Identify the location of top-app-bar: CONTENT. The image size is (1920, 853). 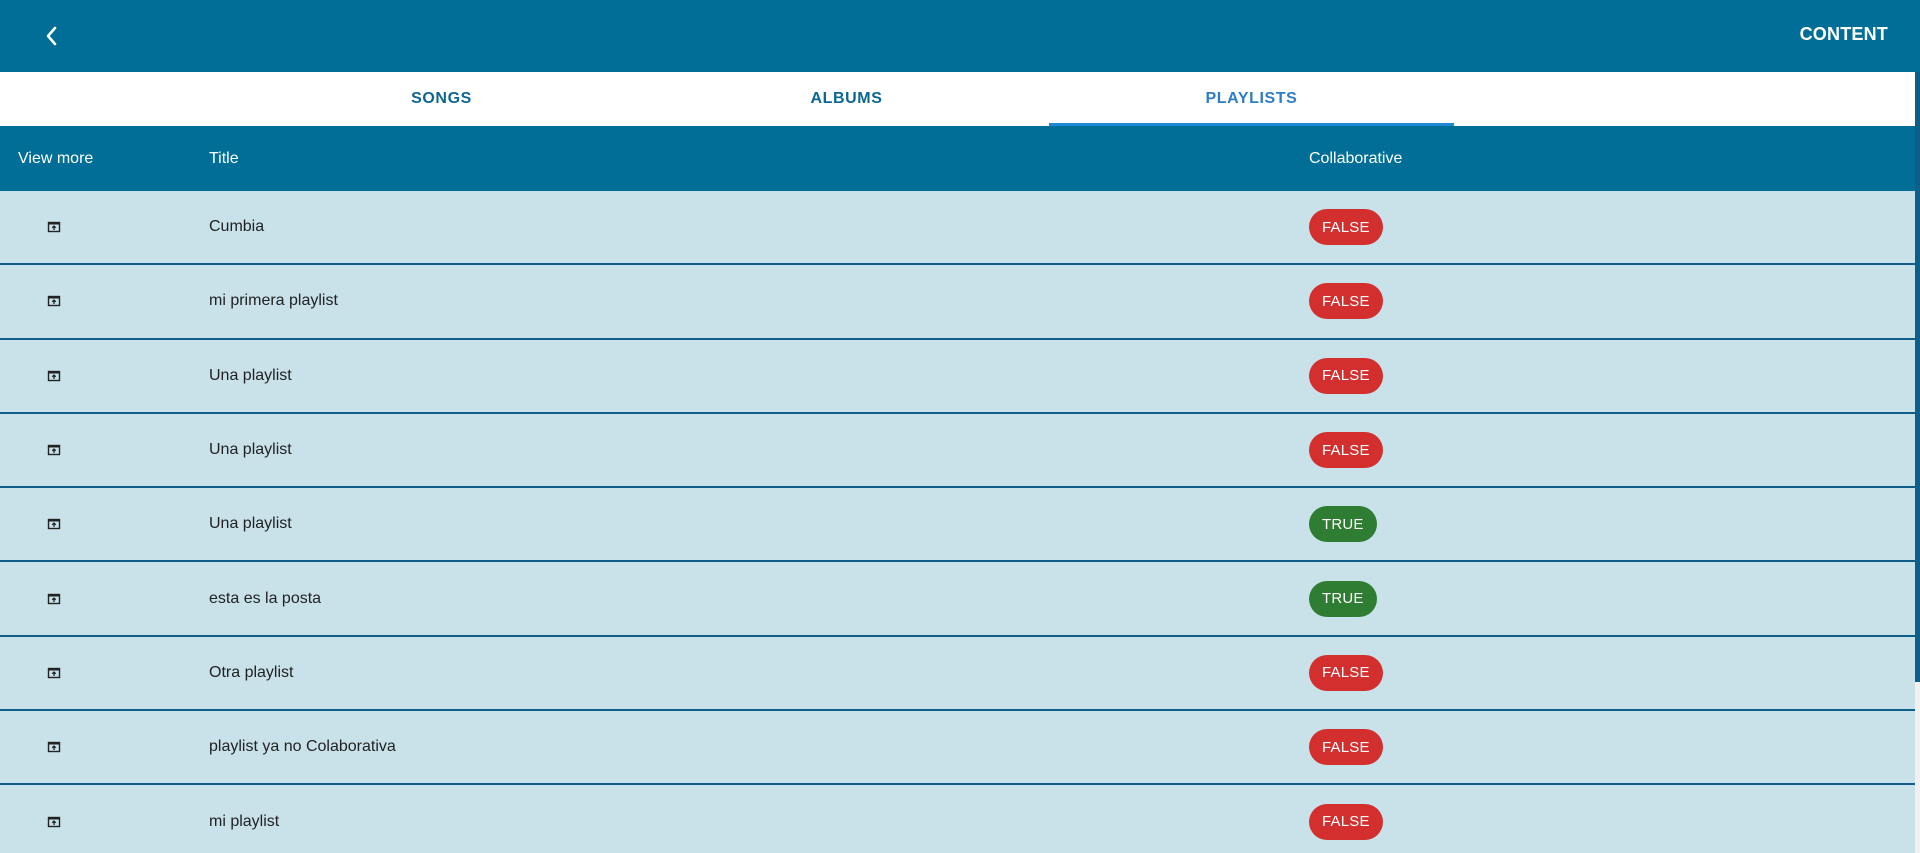
(960, 36).